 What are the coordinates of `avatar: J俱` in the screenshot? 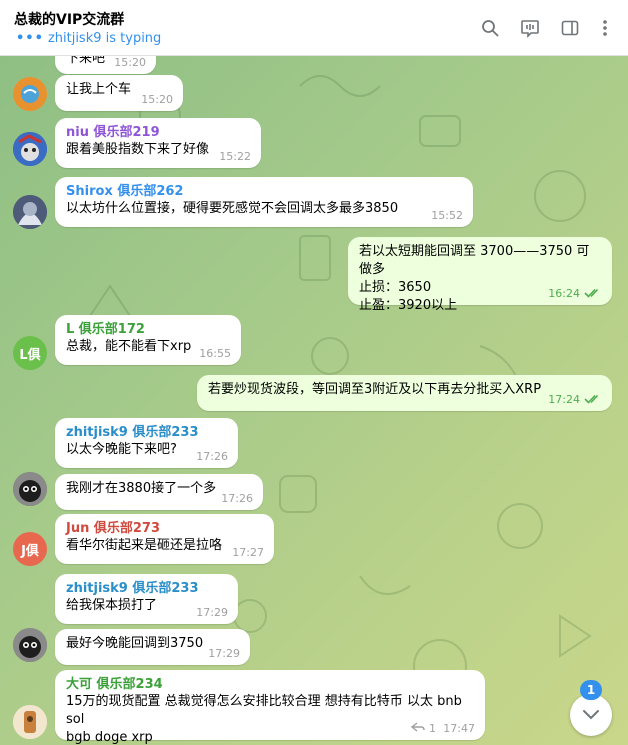 It's located at (30, 549).